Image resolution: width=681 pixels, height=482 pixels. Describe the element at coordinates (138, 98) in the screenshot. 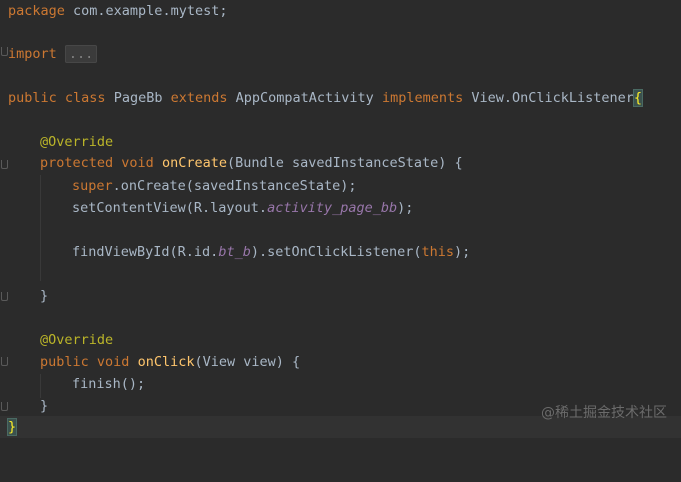

I see `class-name: PageBb` at that location.